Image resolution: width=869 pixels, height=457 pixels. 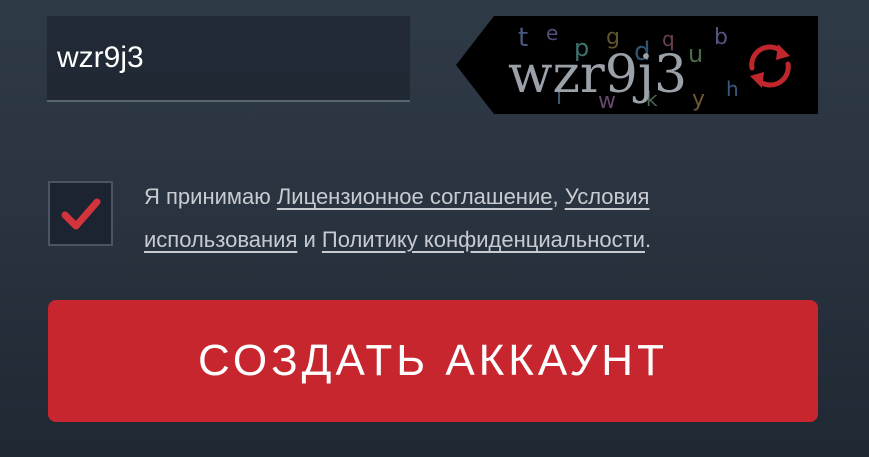 I want to click on svg-text: b, so click(x=721, y=37).